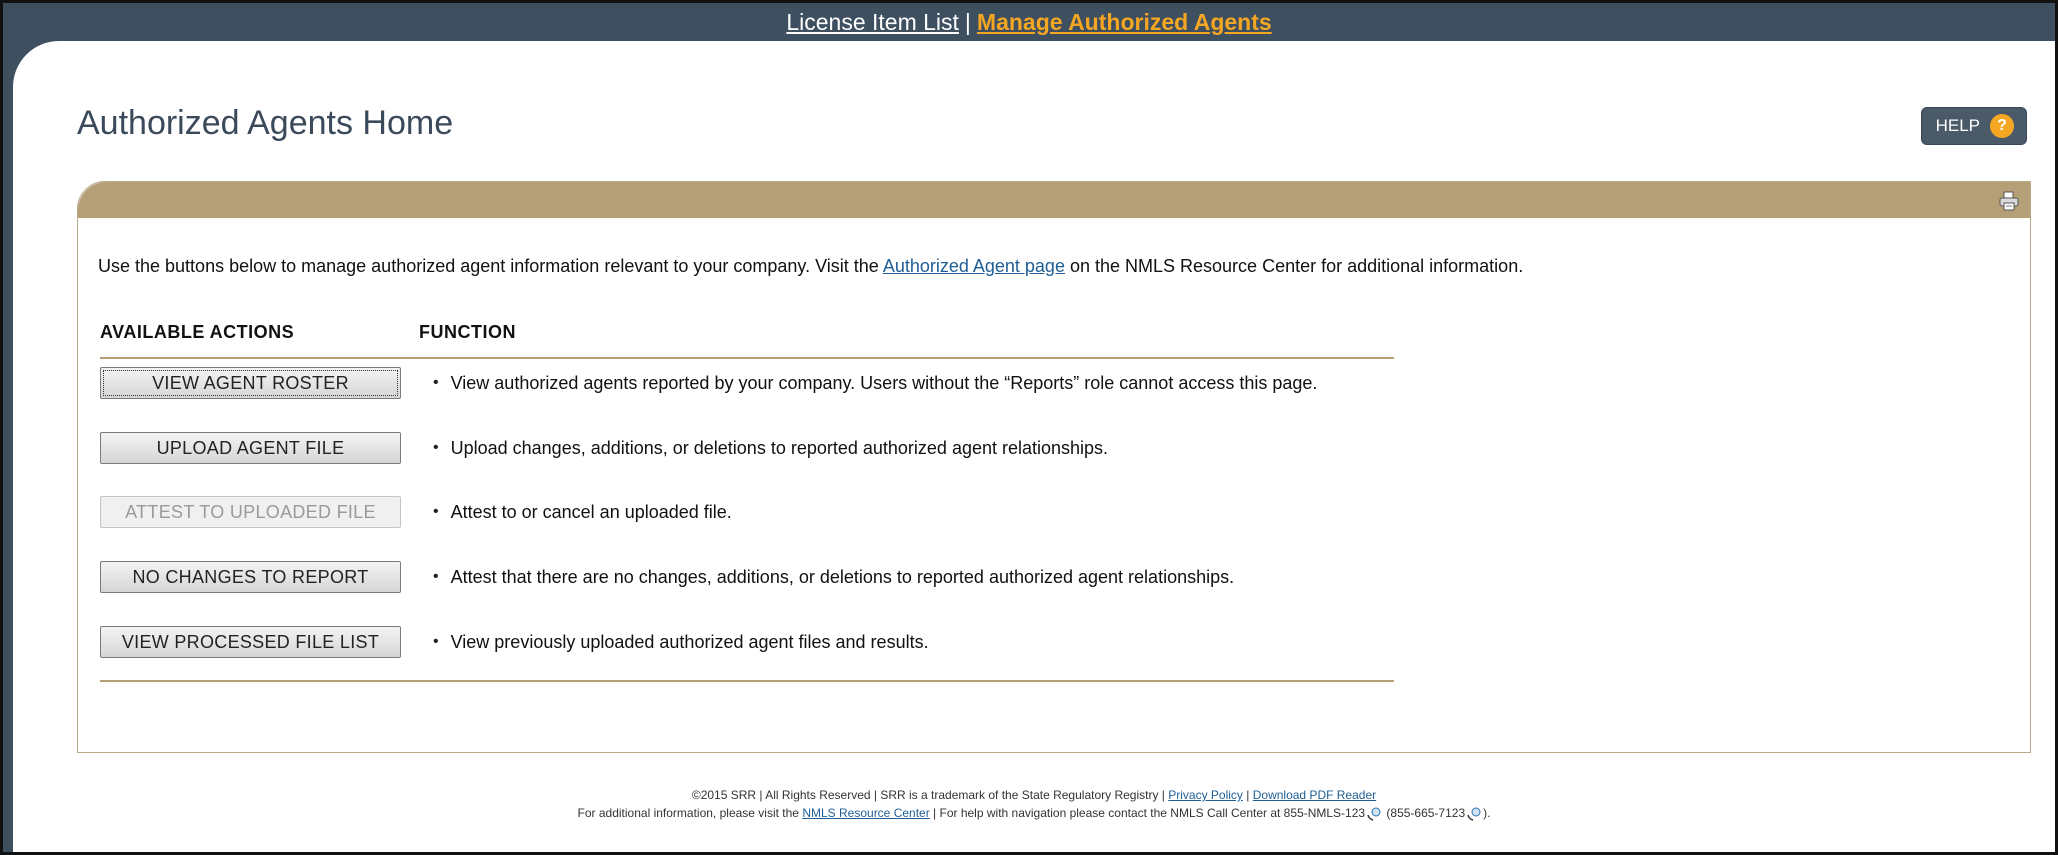  What do you see at coordinates (747, 358) in the screenshot?
I see `top-divider` at bounding box center [747, 358].